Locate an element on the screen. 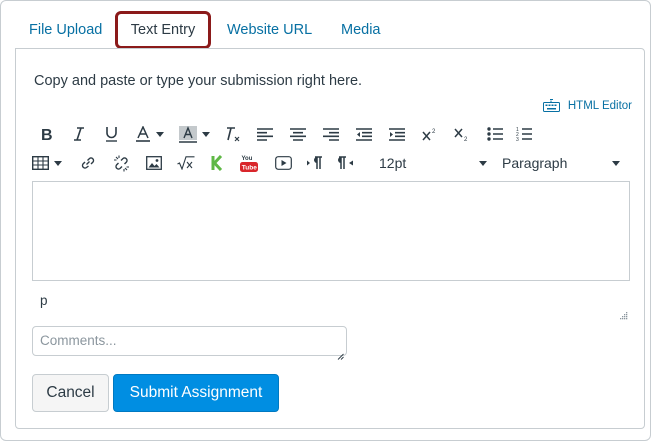 The width and height of the screenshot is (651, 441). tab-text-entry: Text Entry is located at coordinates (163, 30).